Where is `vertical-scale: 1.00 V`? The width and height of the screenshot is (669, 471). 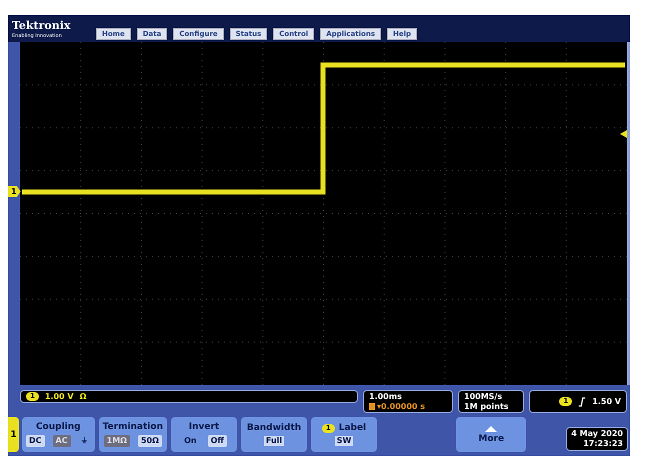 vertical-scale: 1.00 V is located at coordinates (59, 396).